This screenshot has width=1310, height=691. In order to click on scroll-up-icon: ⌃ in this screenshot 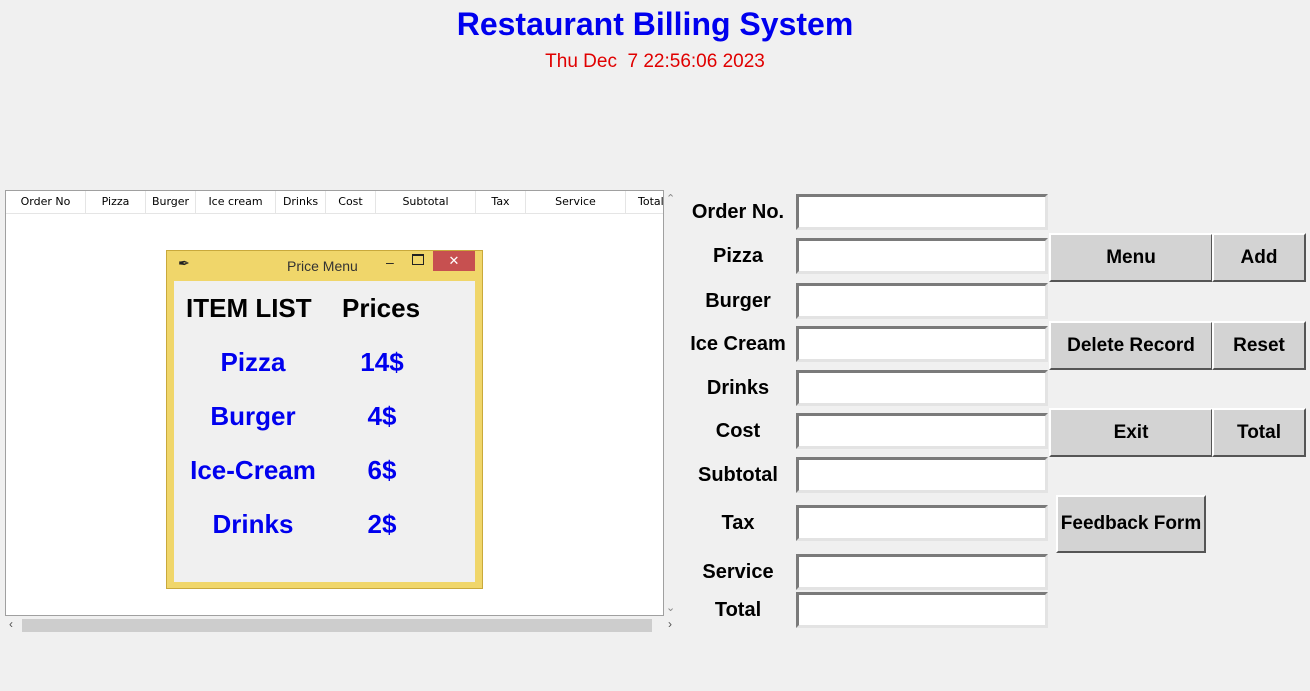, I will do `click(670, 198)`.